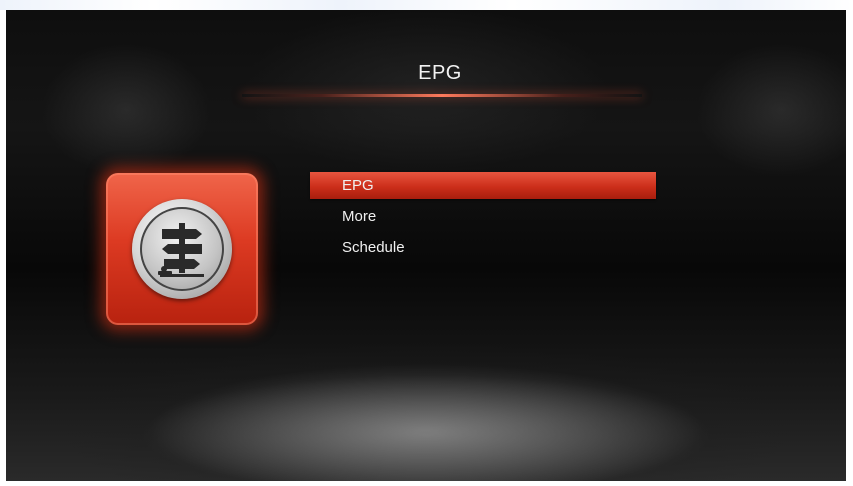 The height and width of the screenshot is (486, 853). I want to click on top-band, so click(426, 5).